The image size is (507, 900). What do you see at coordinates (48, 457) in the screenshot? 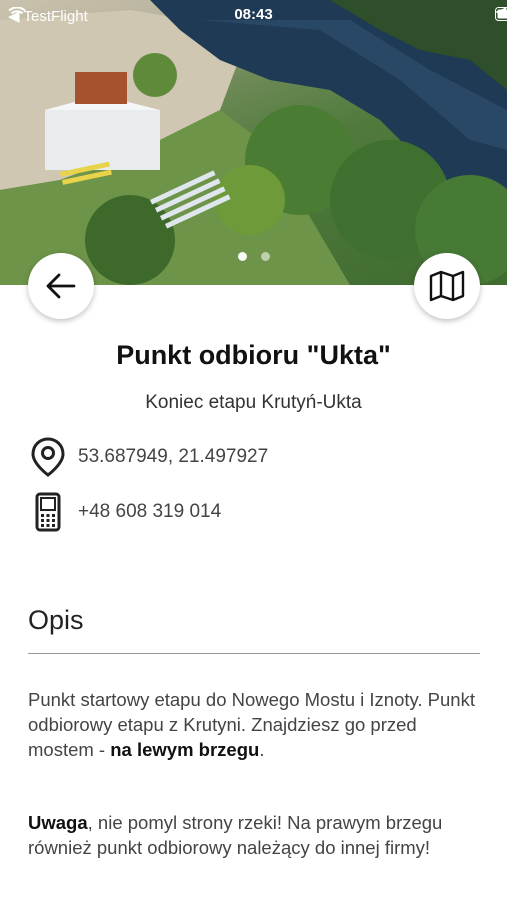
I see `location-pin-icon` at bounding box center [48, 457].